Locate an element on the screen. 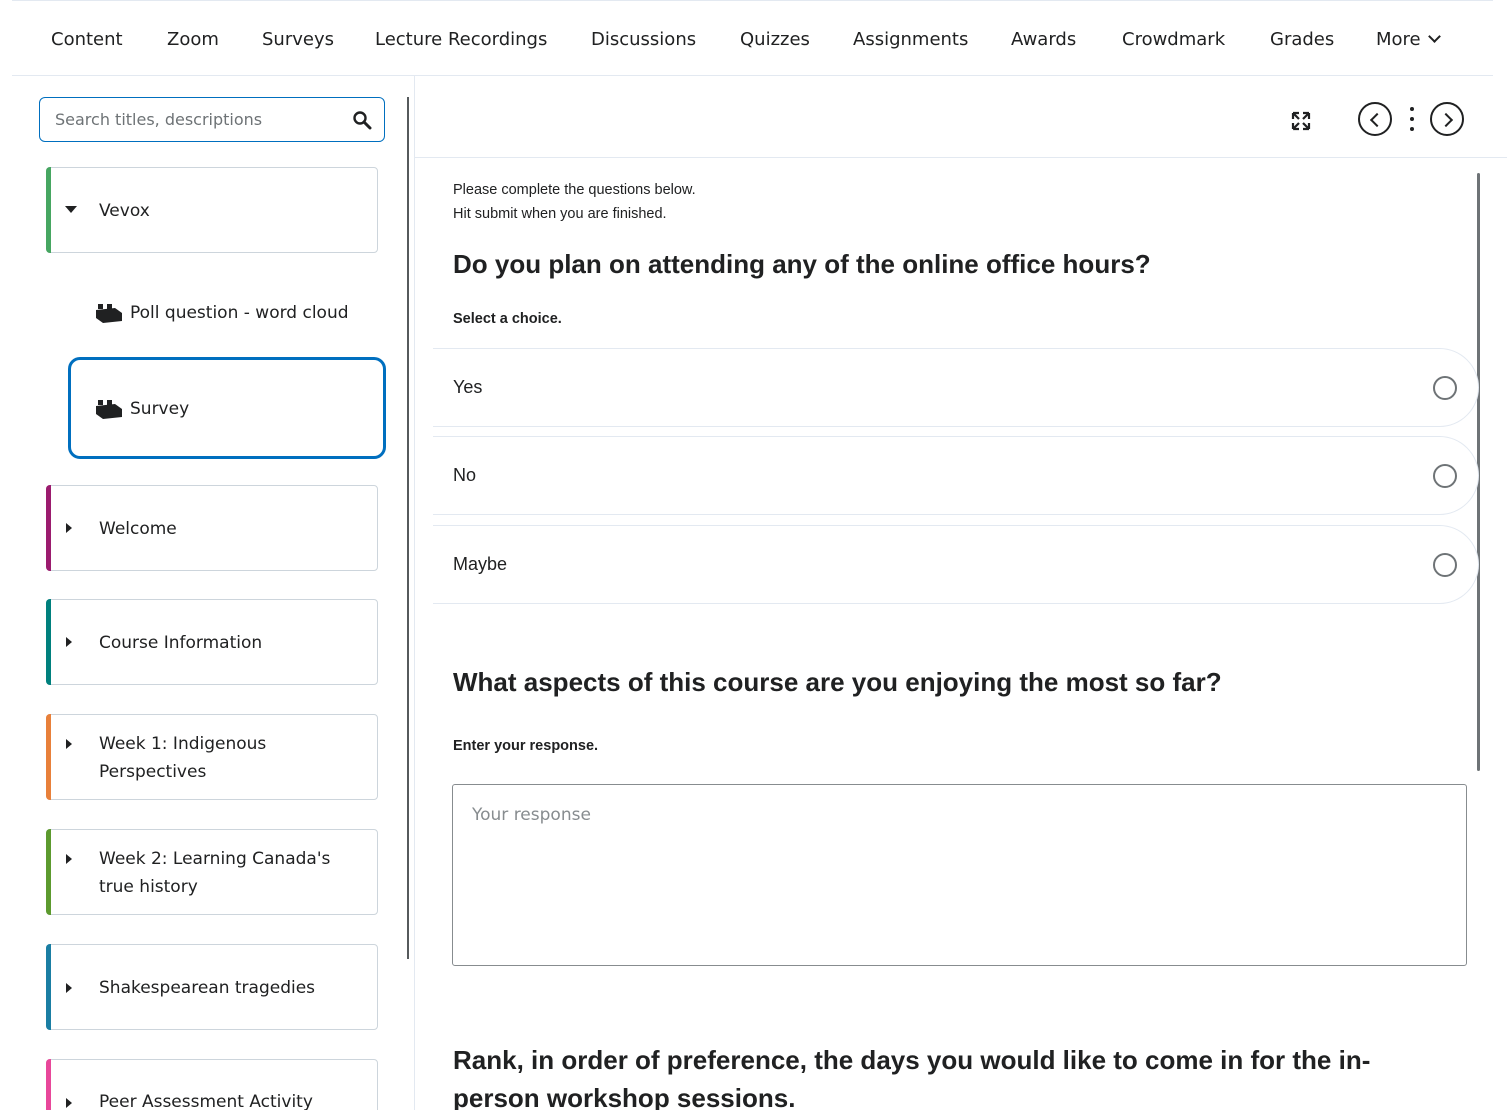 This screenshot has width=1507, height=1110. nav-crowdmark: Crowdmark is located at coordinates (1173, 39).